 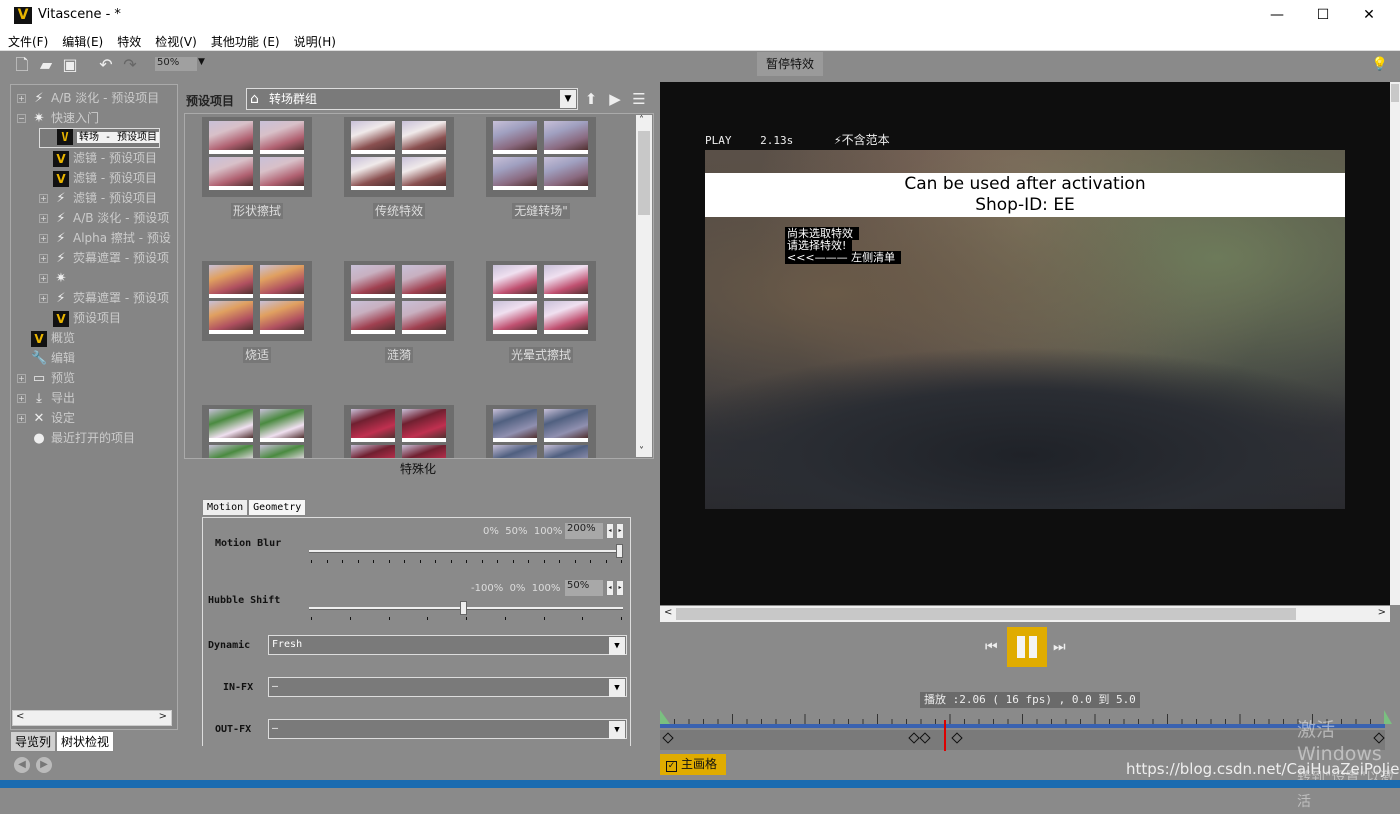 What do you see at coordinates (466, 551) in the screenshot?
I see `motion-blur-slider` at bounding box center [466, 551].